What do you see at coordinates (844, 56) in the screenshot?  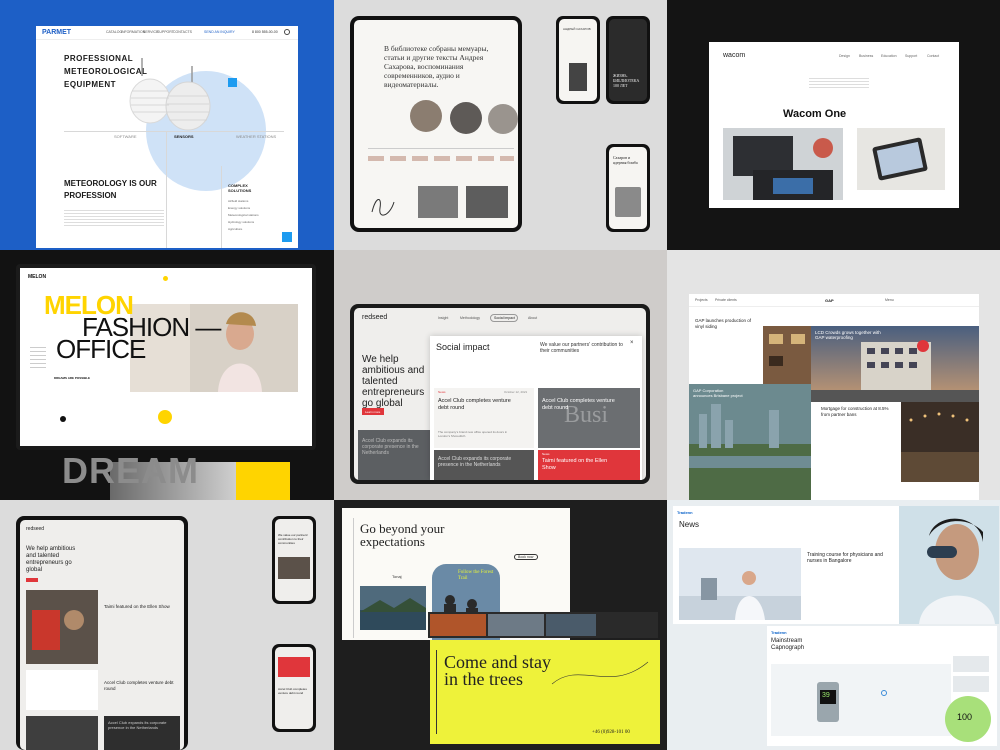 I see `wacom-menu-item: Design` at bounding box center [844, 56].